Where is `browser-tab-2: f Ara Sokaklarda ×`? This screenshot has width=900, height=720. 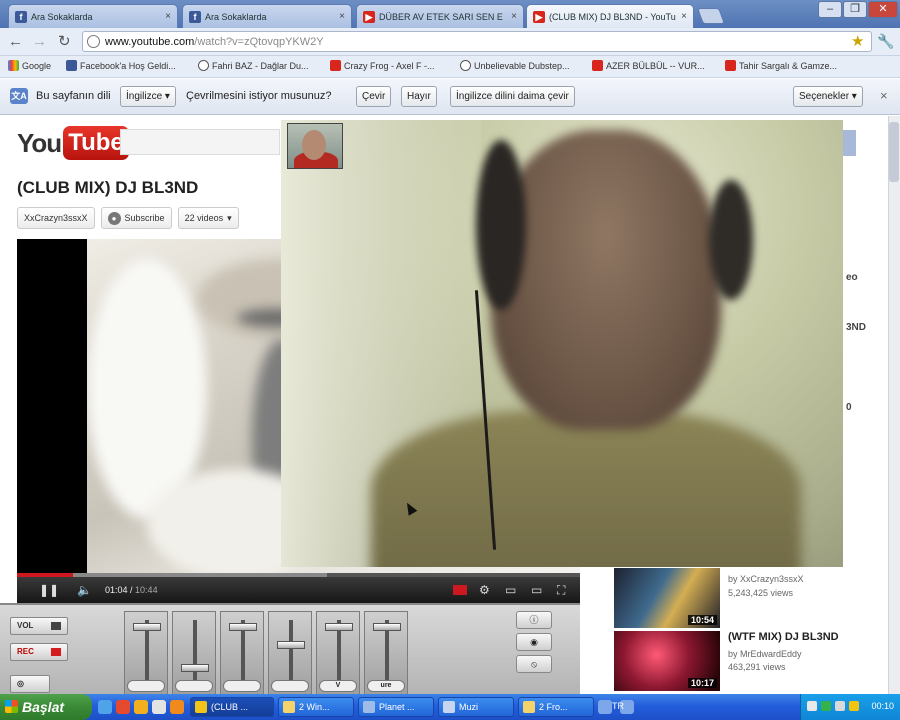 browser-tab-2: f Ara Sokaklarda × is located at coordinates (267, 16).